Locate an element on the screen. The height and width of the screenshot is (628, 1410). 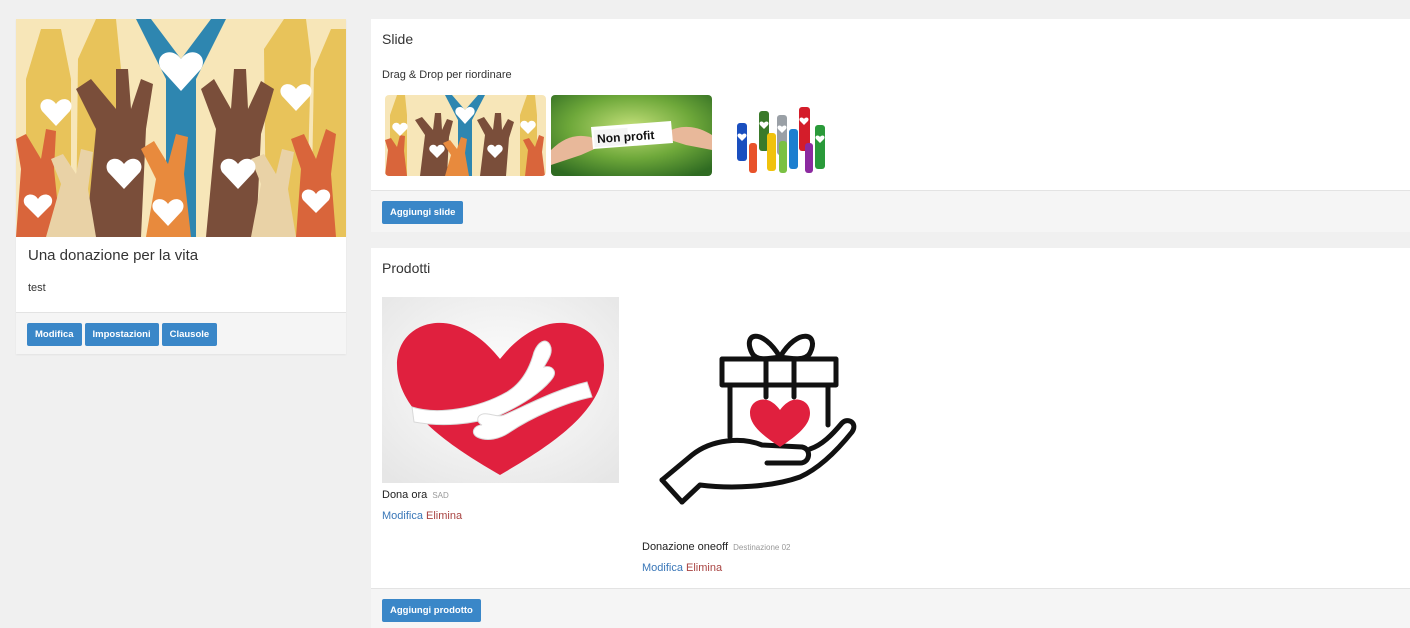
slide-panel-title: Slide is located at coordinates (398, 39).